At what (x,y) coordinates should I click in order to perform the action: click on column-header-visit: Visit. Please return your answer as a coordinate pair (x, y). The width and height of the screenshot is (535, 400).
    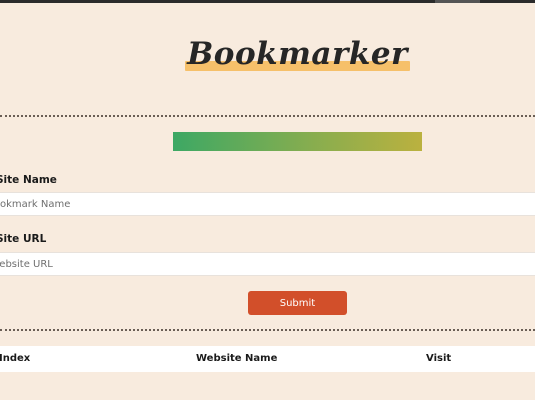
    Looking at the image, I should click on (439, 358).